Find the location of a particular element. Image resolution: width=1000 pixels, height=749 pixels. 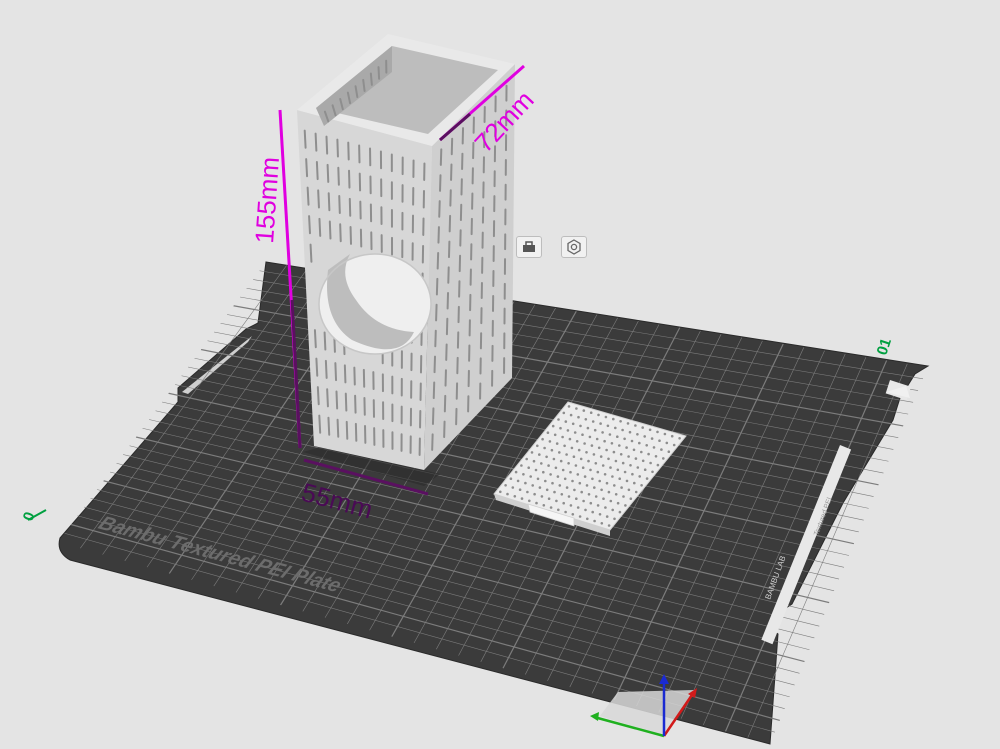

plate-lock-button is located at coordinates (529, 247).